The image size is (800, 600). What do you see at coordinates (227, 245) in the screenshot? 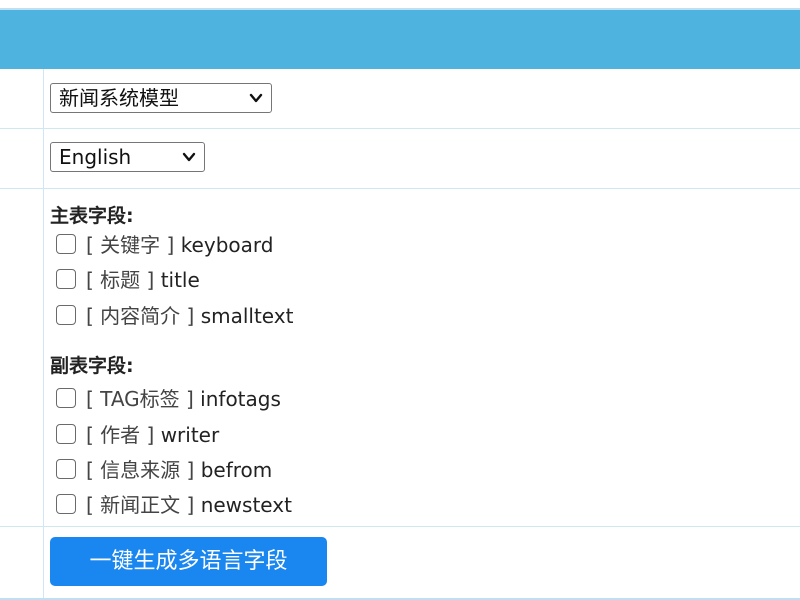
I see `field-label-en: keyboard` at bounding box center [227, 245].